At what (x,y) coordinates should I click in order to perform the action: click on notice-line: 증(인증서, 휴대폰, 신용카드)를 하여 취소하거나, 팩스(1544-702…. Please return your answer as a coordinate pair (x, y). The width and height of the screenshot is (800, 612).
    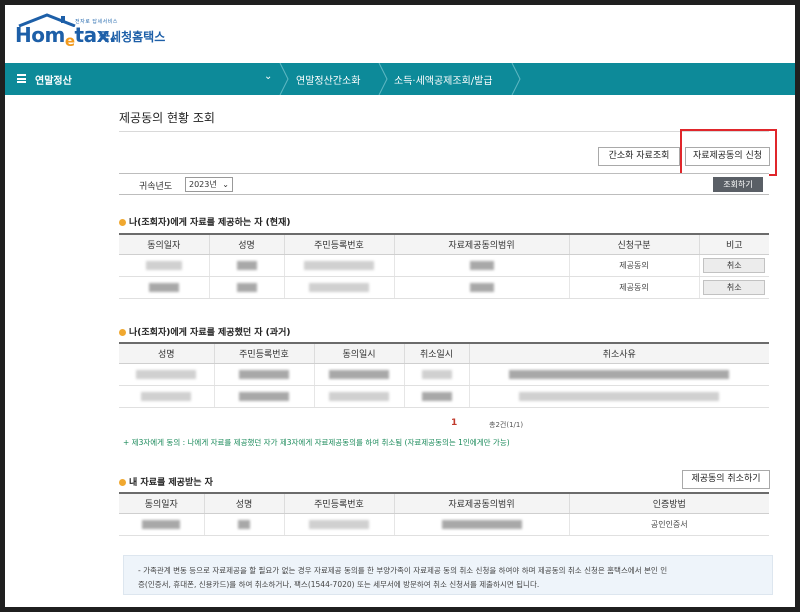
    Looking at the image, I should click on (339, 584).